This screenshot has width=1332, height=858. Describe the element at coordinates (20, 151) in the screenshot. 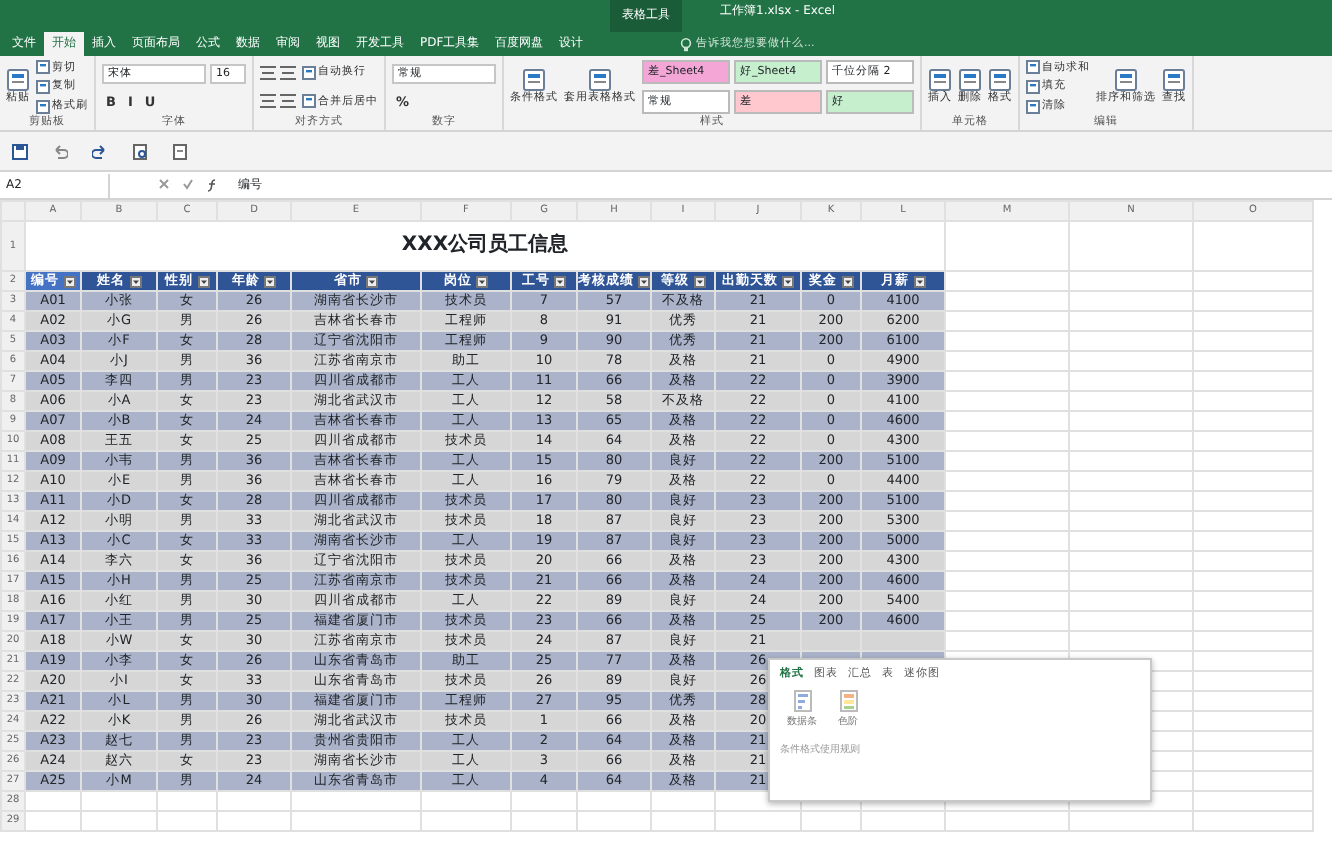

I see `save-icon` at that location.